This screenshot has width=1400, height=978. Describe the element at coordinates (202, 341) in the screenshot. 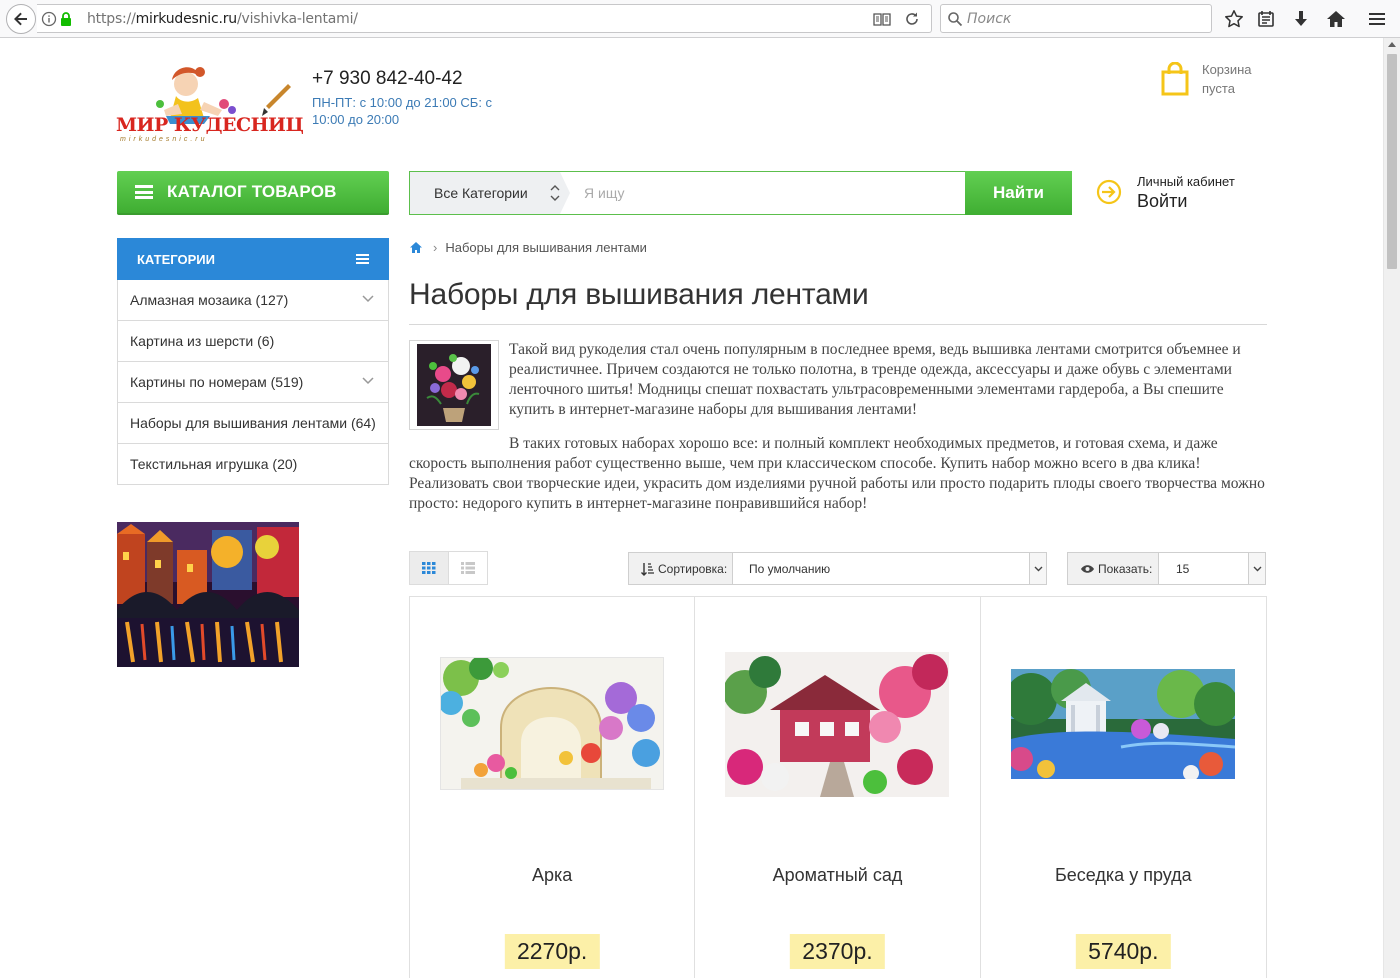

I see `category-item-label: Картина из шерсти (6)` at that location.